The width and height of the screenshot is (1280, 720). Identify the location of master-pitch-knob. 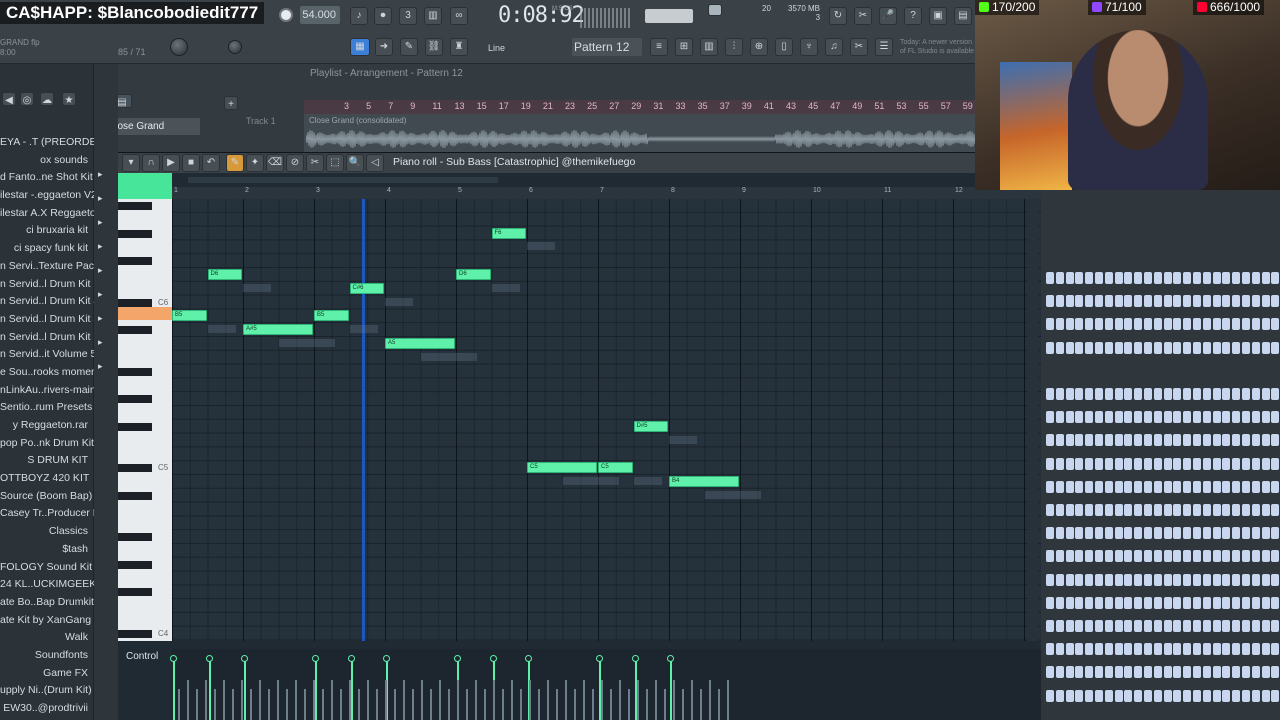
(235, 47).